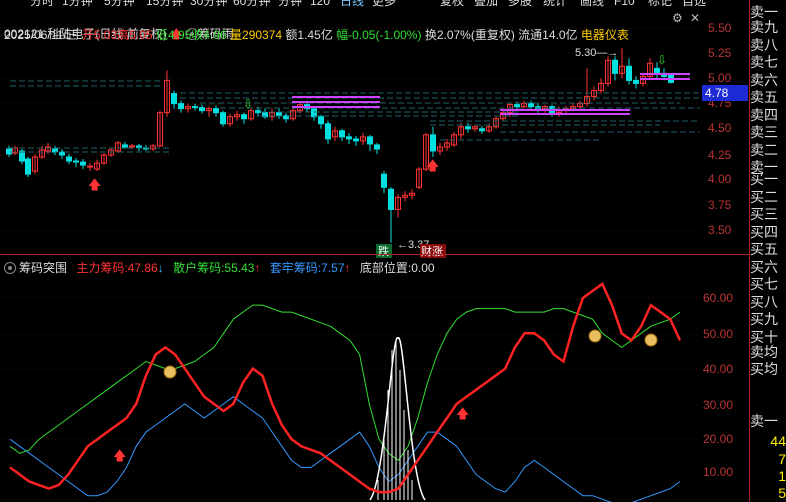 Image resolution: width=786 pixels, height=502 pixels. What do you see at coordinates (160, 268) in the screenshot?
I see `main-chip-arrow: ↓` at bounding box center [160, 268].